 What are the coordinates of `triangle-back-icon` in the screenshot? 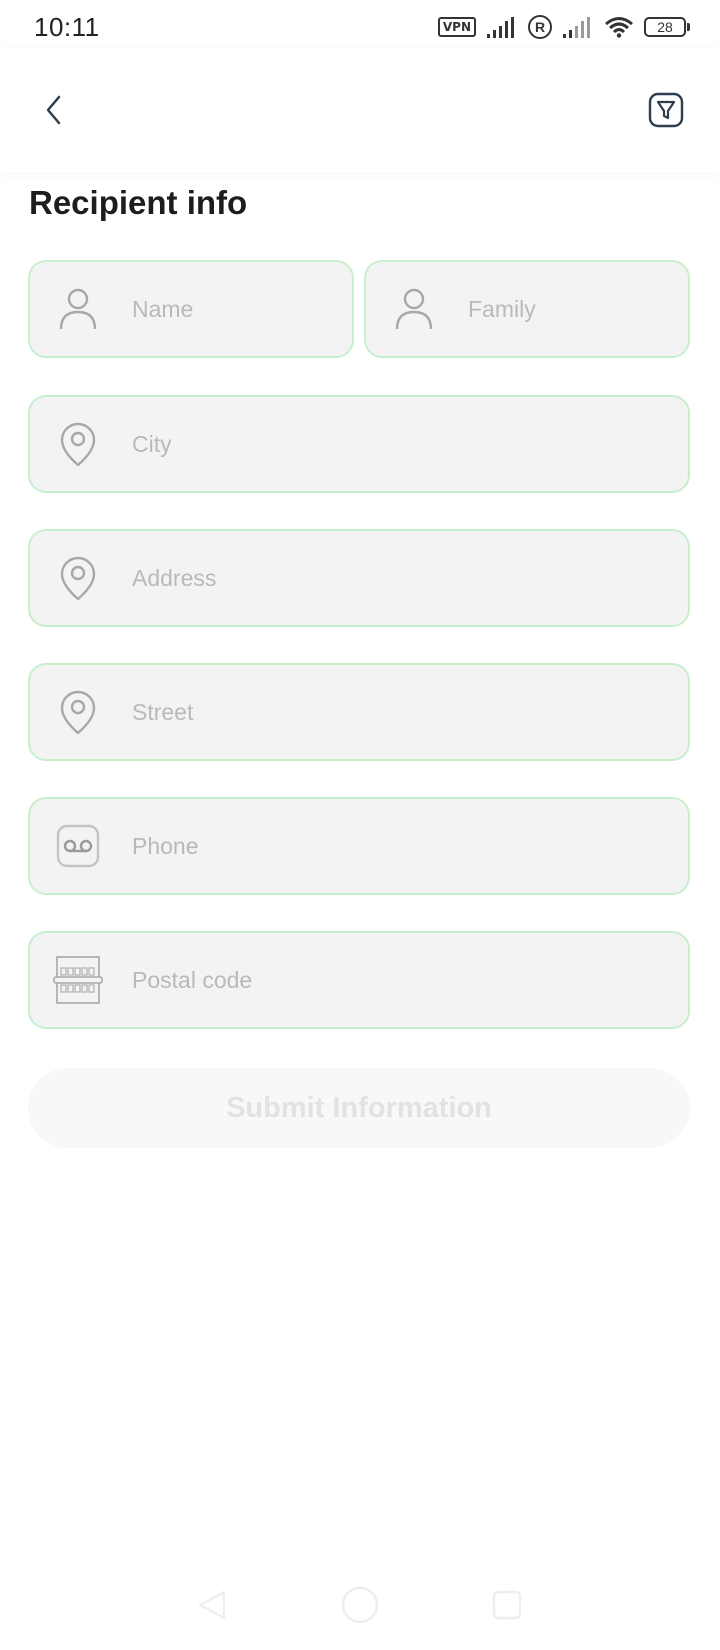 It's located at (212, 1605).